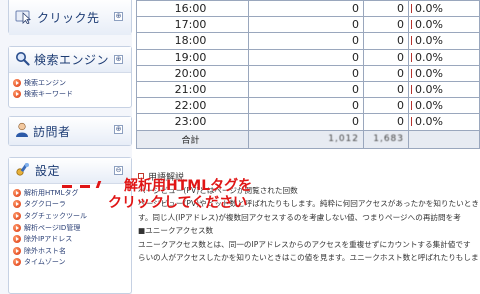 The height and width of the screenshot is (294, 480). I want to click on total-unique-count: 1,683, so click(388, 139).